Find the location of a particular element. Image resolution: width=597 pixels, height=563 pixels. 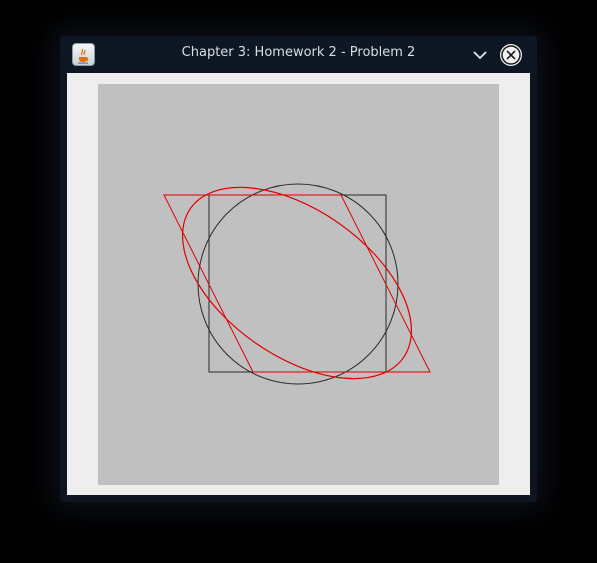

original-square is located at coordinates (297, 283).